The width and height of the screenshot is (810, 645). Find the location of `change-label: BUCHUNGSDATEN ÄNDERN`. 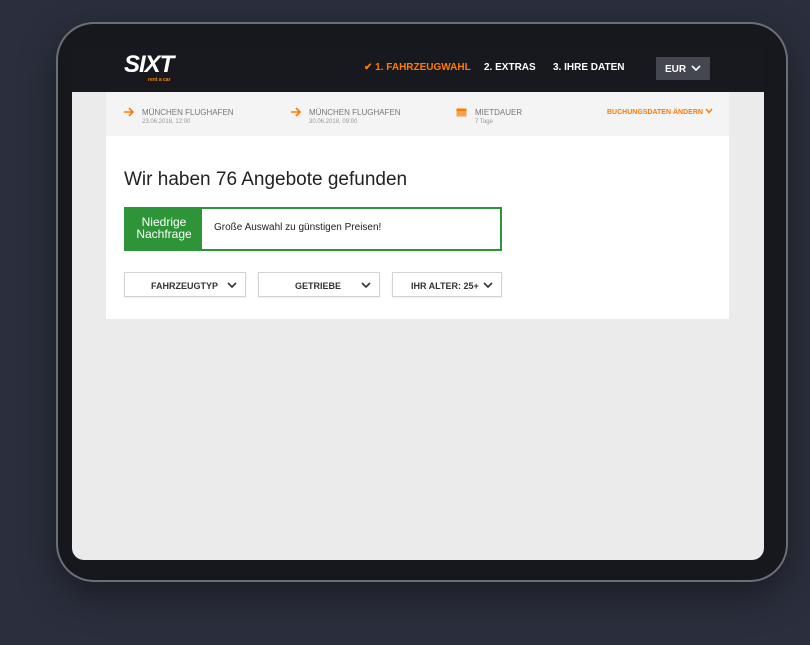

change-label: BUCHUNGSDATEN ÄNDERN is located at coordinates (655, 112).